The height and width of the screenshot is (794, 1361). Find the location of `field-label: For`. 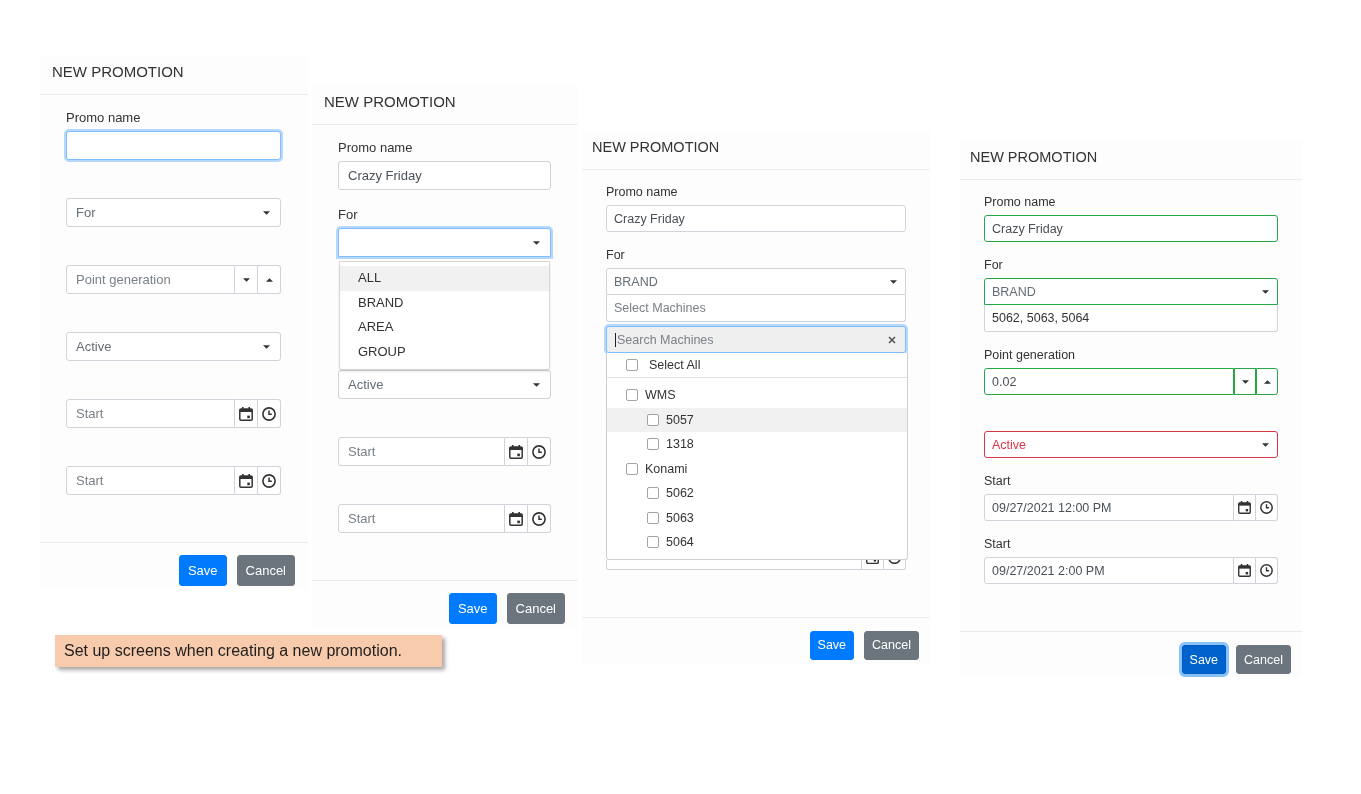

field-label: For is located at coordinates (348, 214).